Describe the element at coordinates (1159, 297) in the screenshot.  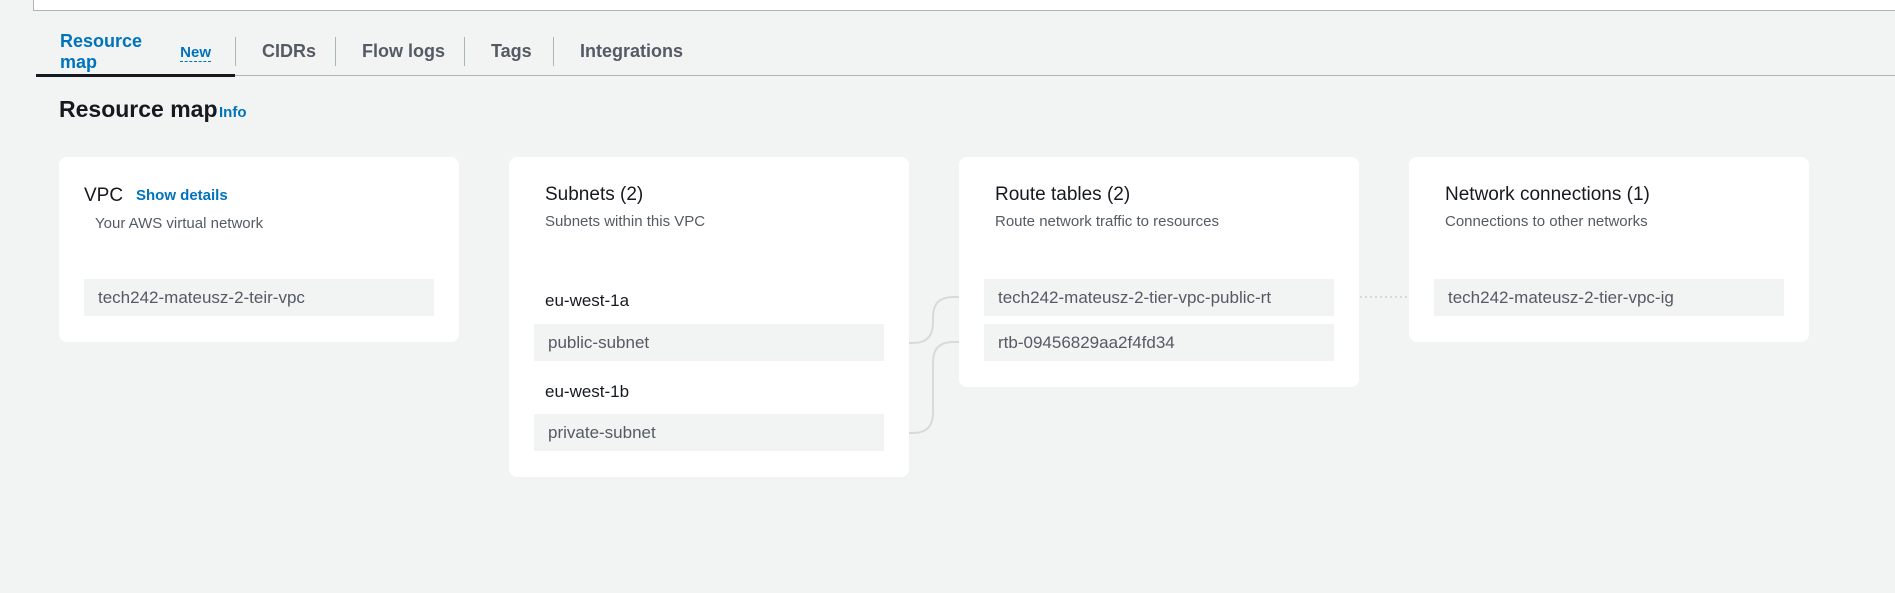
I see `route-table-item-public-rt: tech242-mateusz-2-tier-vpc-public-rt` at that location.